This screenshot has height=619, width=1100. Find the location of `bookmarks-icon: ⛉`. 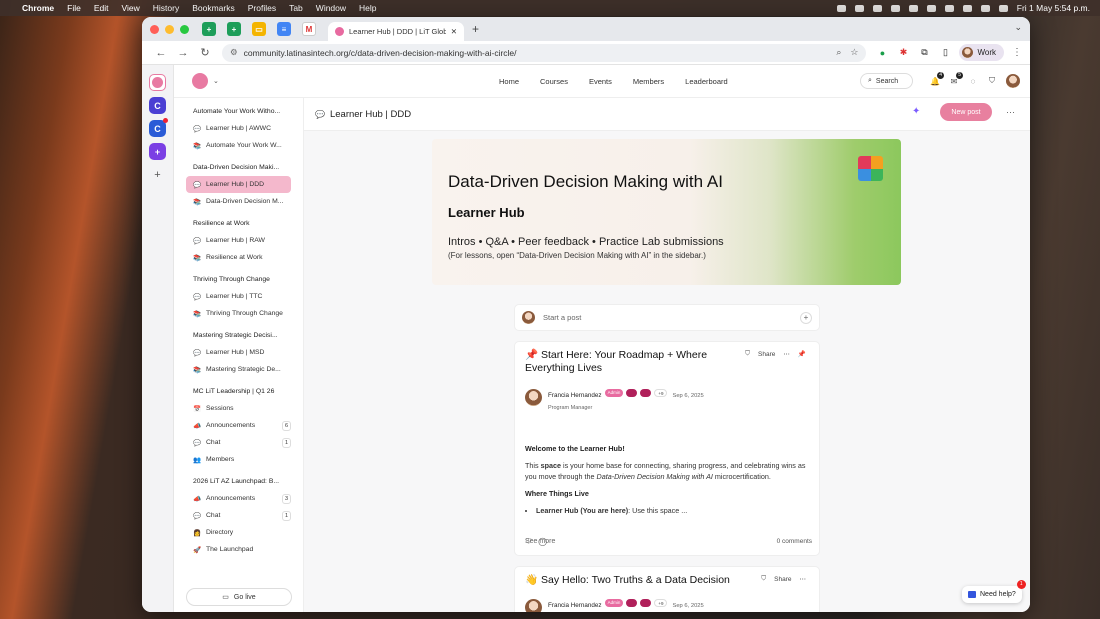

bookmarks-icon: ⛉ is located at coordinates (992, 81).